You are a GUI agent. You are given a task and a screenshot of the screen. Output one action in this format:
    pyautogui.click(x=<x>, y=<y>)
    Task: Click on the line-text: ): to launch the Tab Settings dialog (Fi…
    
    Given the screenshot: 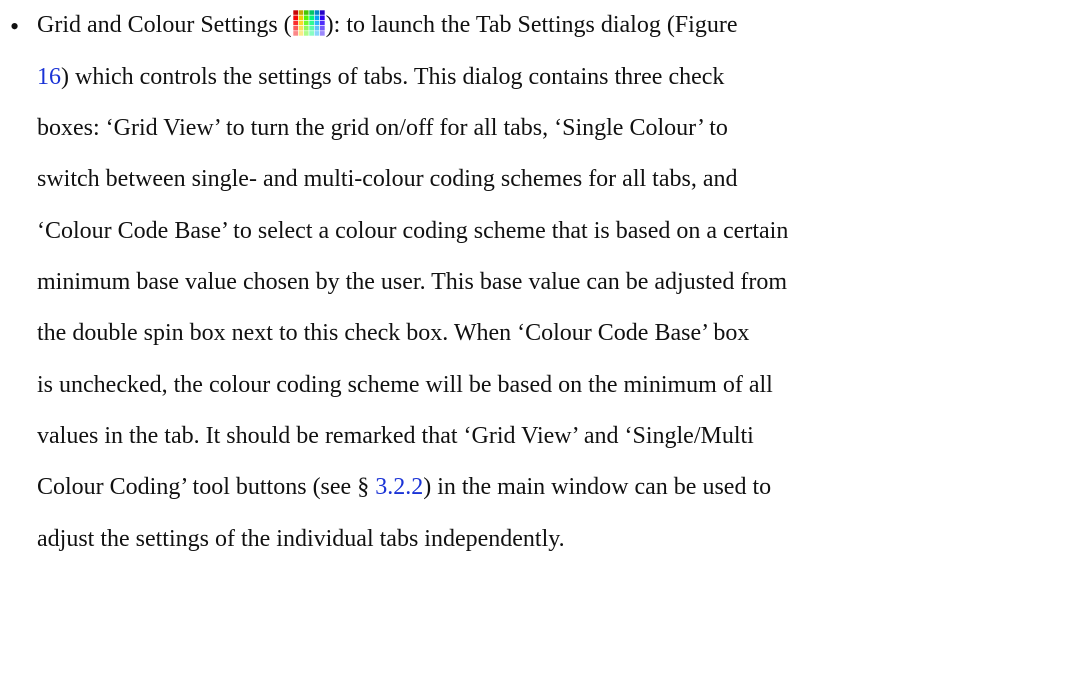 What is the action you would take?
    pyautogui.click(x=531, y=25)
    